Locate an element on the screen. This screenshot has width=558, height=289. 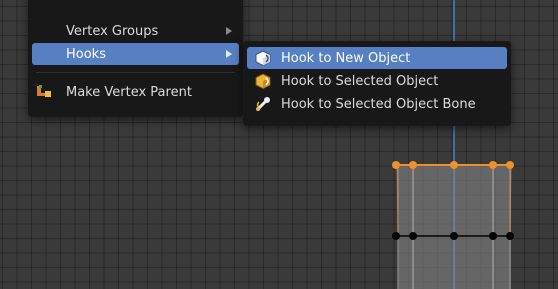
menu-item-vertex-groups: Vertex Groups is located at coordinates (135, 31).